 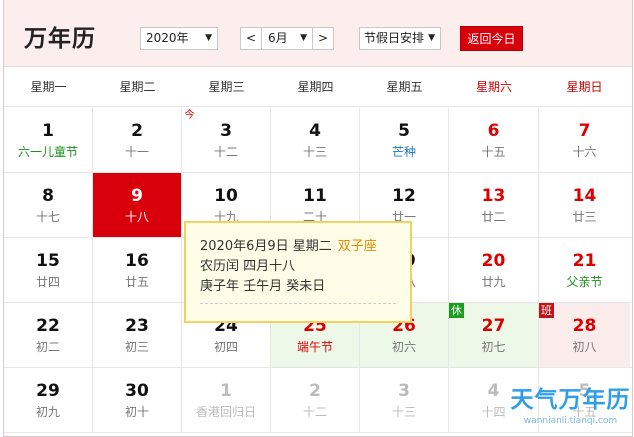 I want to click on lunar-label: 十三, so click(x=314, y=152).